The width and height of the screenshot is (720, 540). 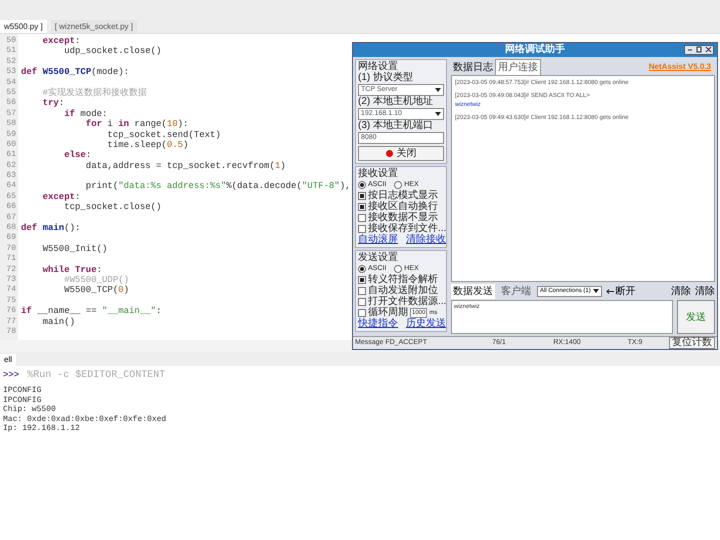 I want to click on window-controls-icon, so click(x=699, y=50).